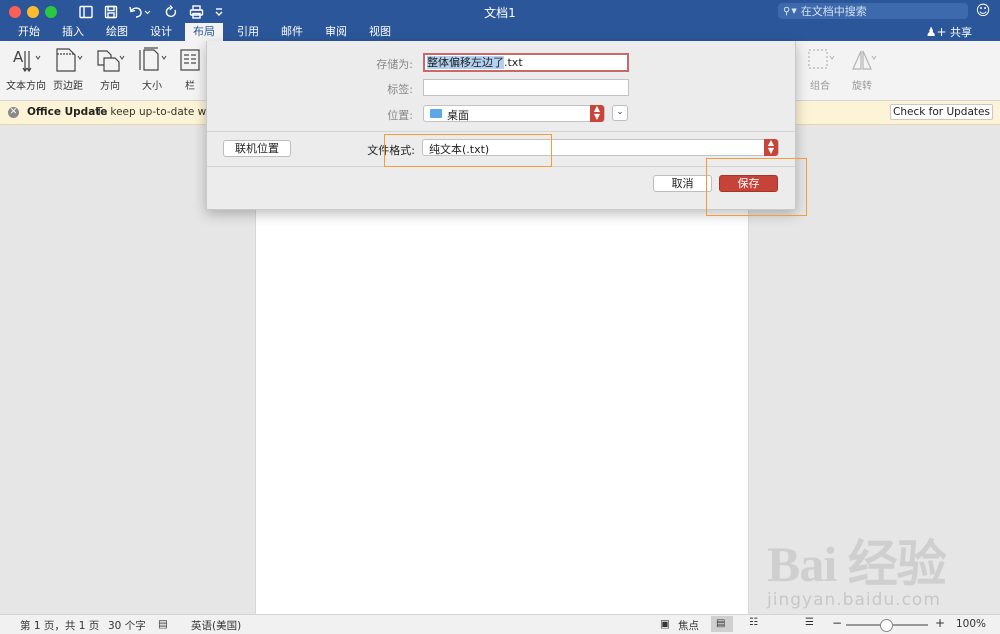  Describe the element at coordinates (152, 60) in the screenshot. I see `page-size-icon` at that location.